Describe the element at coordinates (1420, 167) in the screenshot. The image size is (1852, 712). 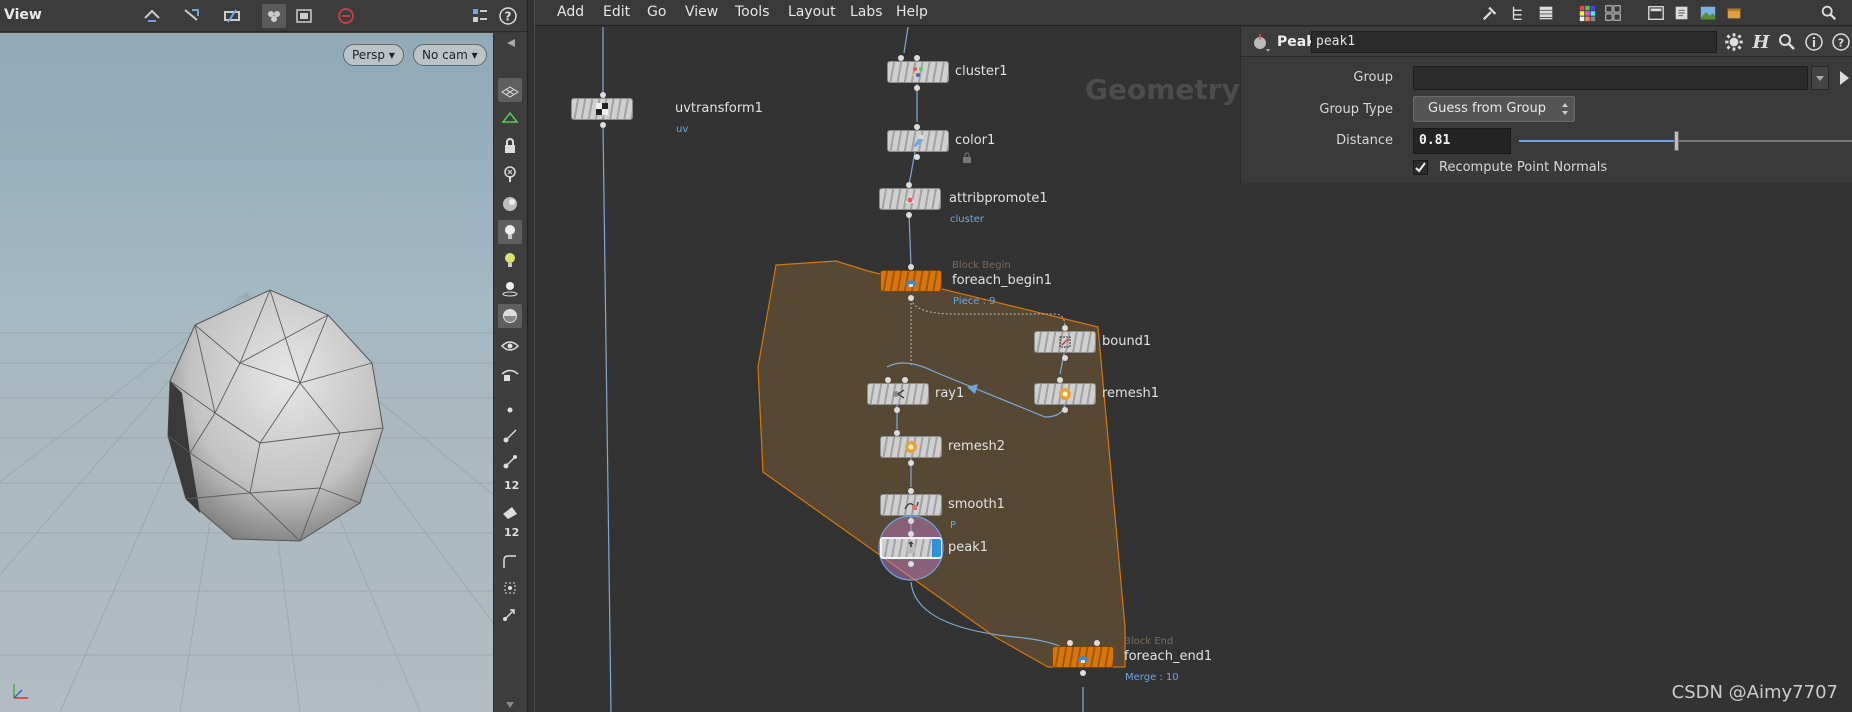
I see `recompute-normals-checkbox` at that location.